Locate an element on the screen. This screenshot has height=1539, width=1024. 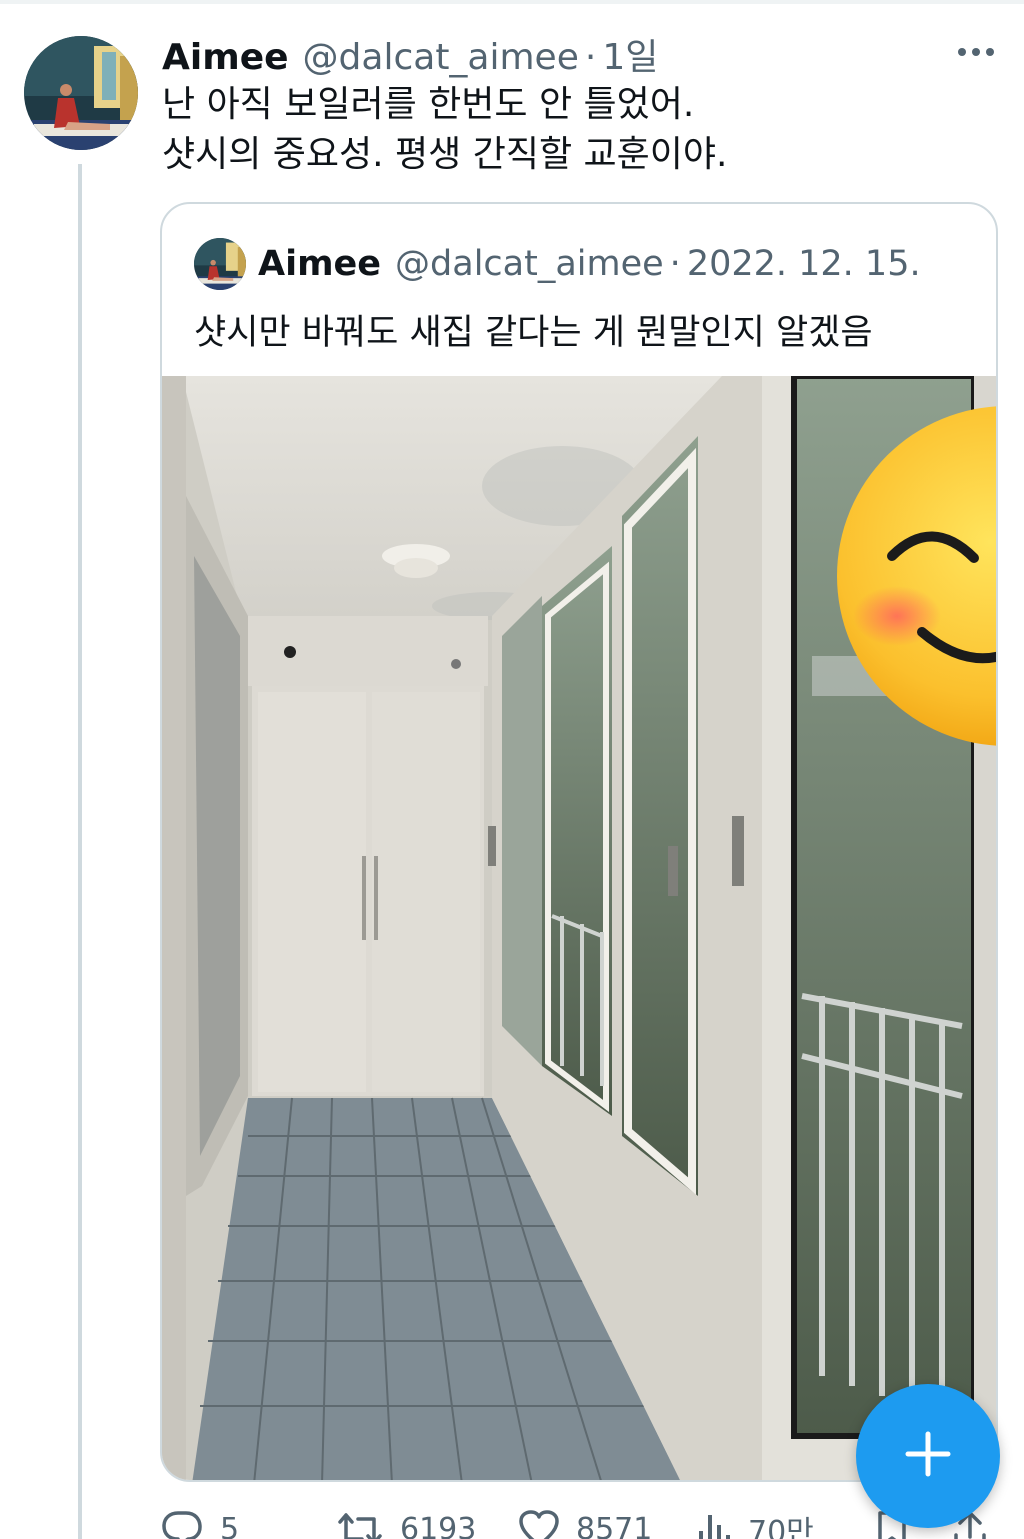
quoted-tweet-text: 샷시만 바꿔도 새집 같다는 게 뭔말인지 알겠음 is located at coordinates (533, 333).